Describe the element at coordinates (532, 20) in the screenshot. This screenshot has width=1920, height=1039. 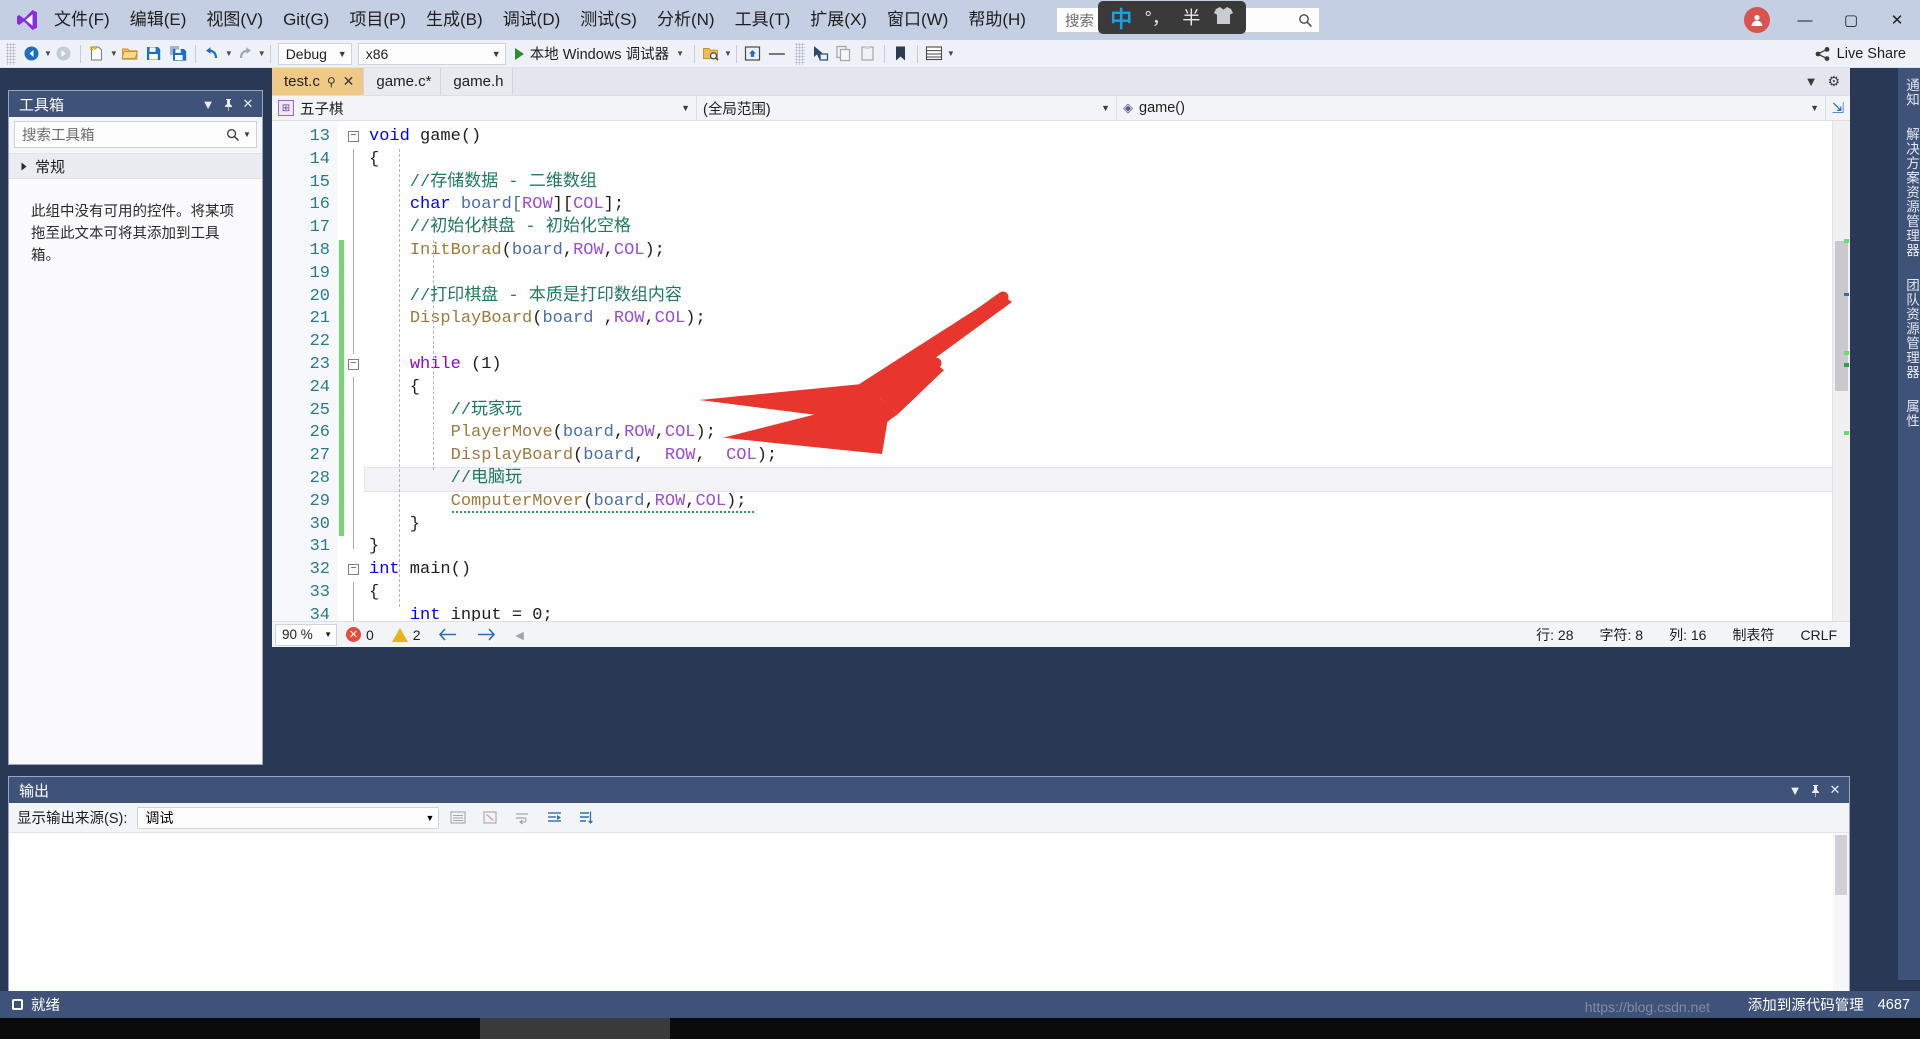
I see `menu-debug: 调试(D)` at that location.